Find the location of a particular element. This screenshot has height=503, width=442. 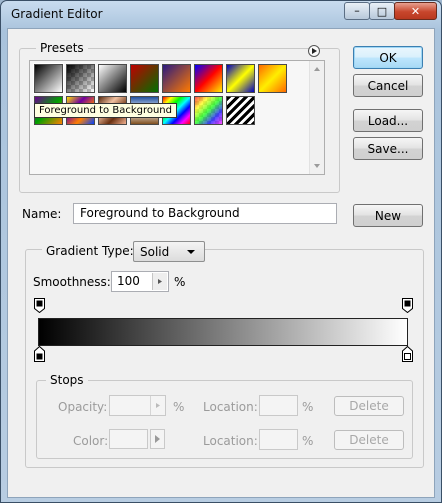

color-stop-left-icon is located at coordinates (39, 354).